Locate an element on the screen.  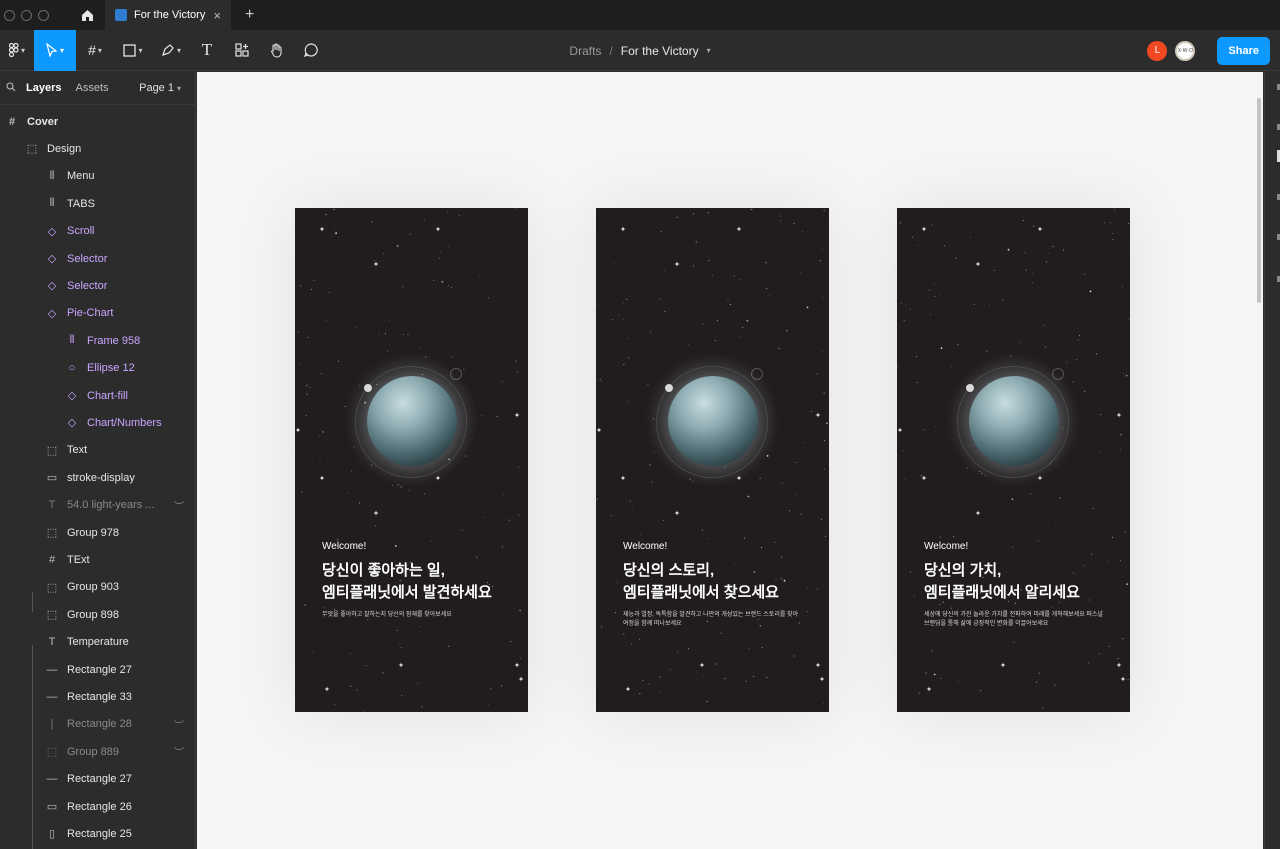
minimize-window-icon is located at coordinates (26, 15).